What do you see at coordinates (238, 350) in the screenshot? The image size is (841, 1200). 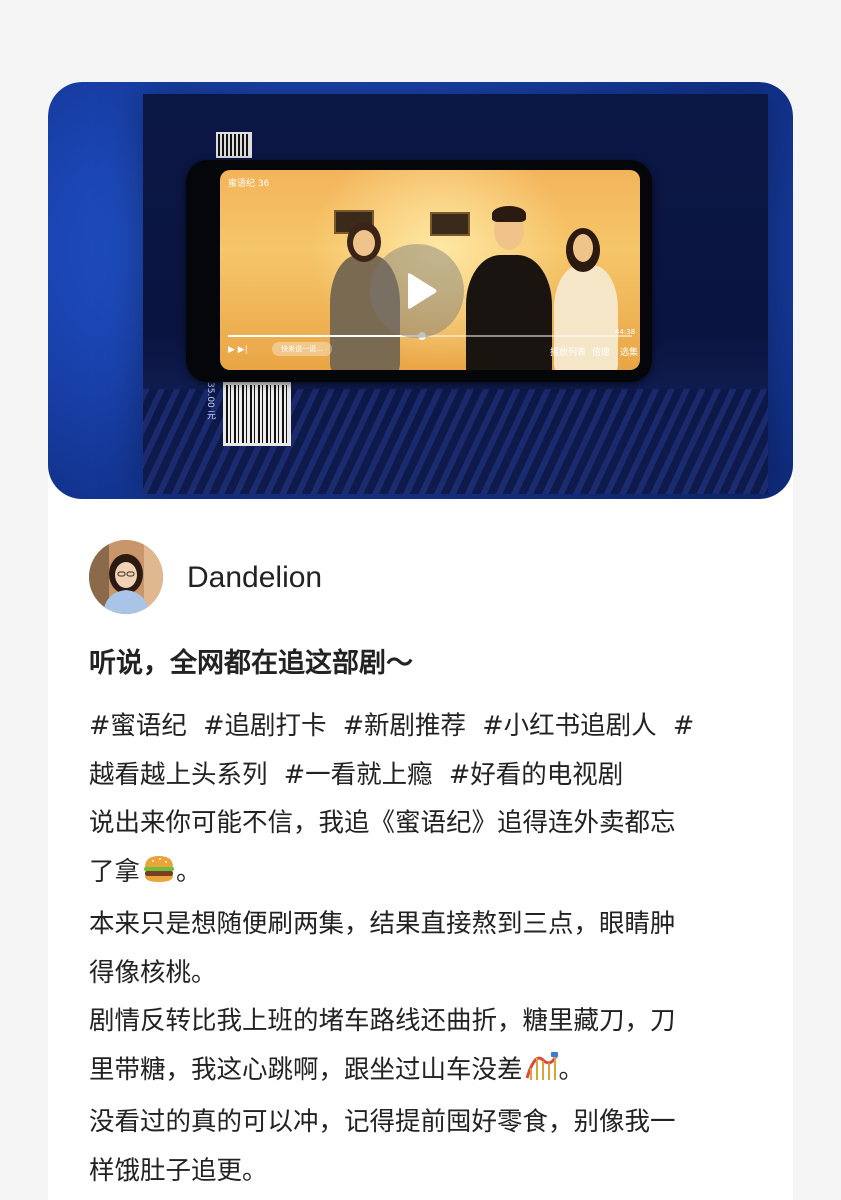 I see `in-video-play-icon: ▶ ▶|` at bounding box center [238, 350].